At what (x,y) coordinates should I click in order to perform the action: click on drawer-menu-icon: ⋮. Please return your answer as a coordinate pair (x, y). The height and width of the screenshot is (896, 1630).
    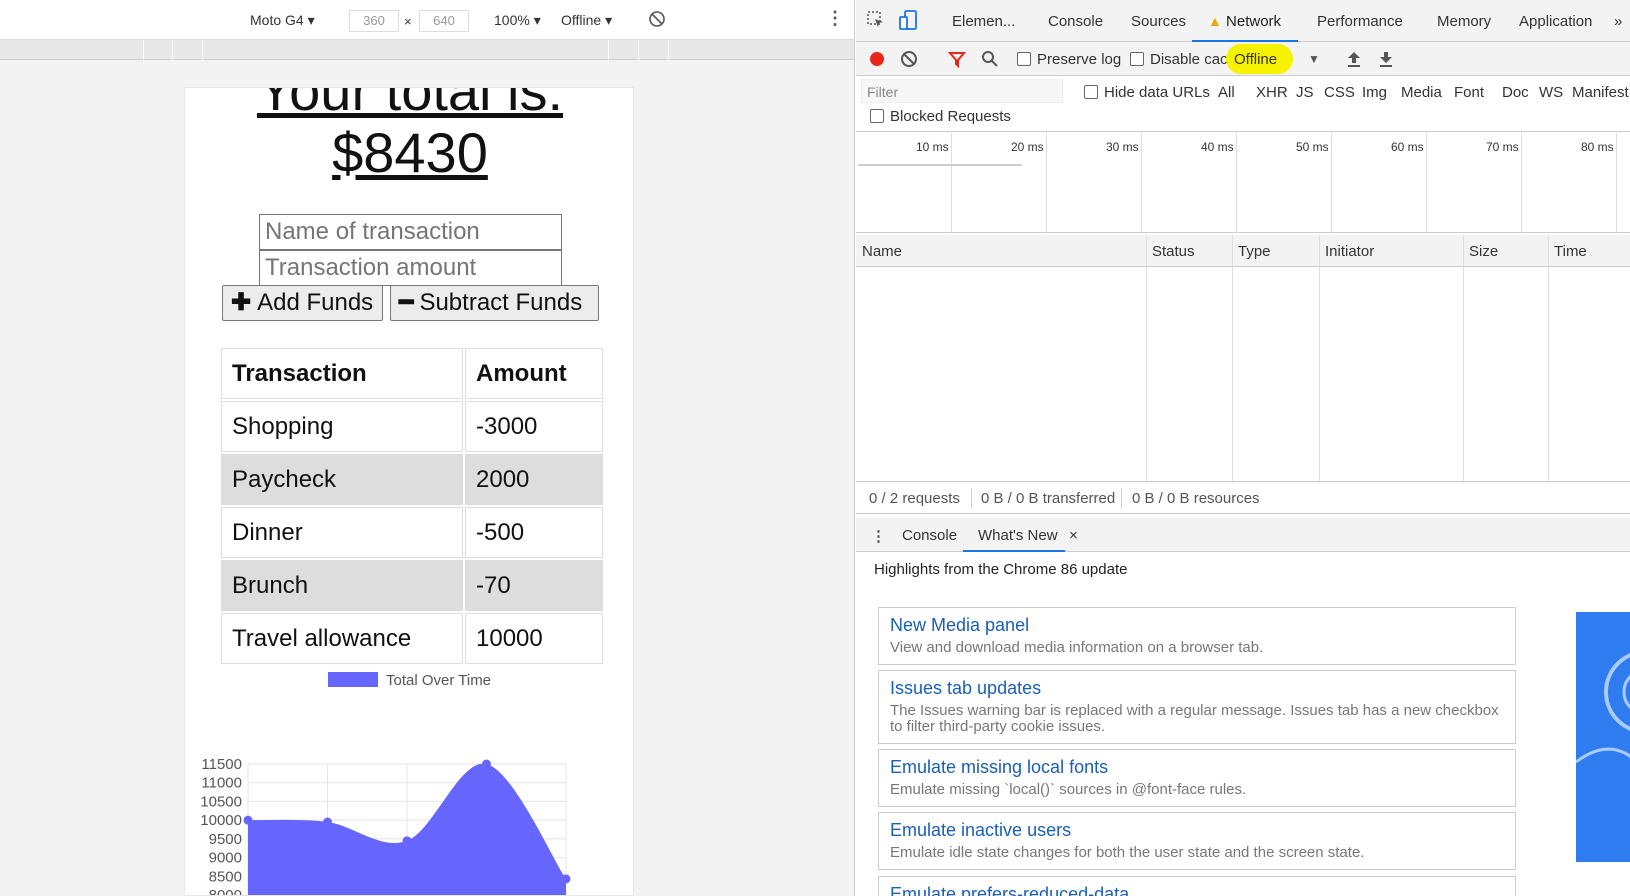
    Looking at the image, I should click on (878, 536).